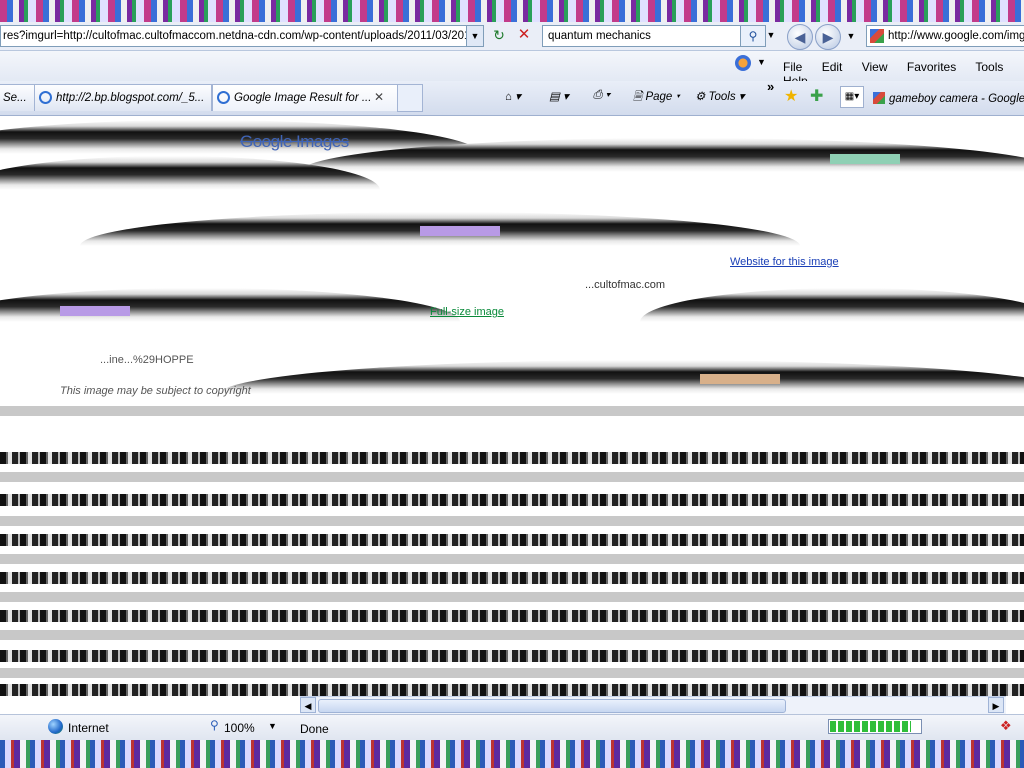 Image resolution: width=1024 pixels, height=768 pixels. I want to click on address-dropdown-button: ▼, so click(475, 36).